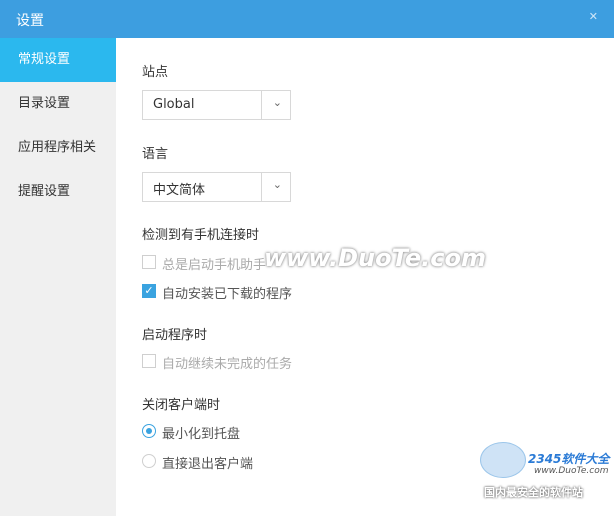  What do you see at coordinates (201, 434) in the screenshot?
I see `minimize-to-tray-text: 最小化到托盘` at bounding box center [201, 434].